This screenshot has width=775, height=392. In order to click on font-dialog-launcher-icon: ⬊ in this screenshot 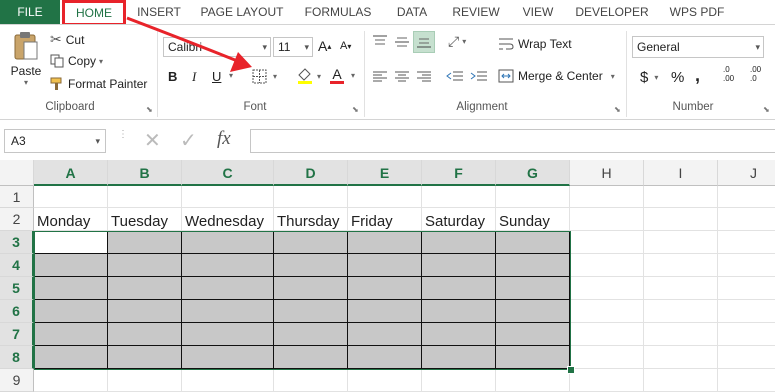, I will do `click(355, 109)`.